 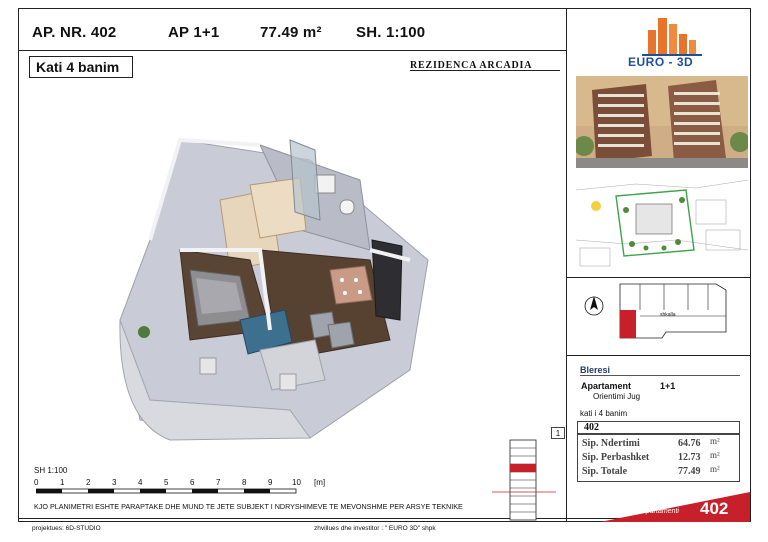 I want to click on apartment-area: 77.49 m², so click(x=291, y=32).